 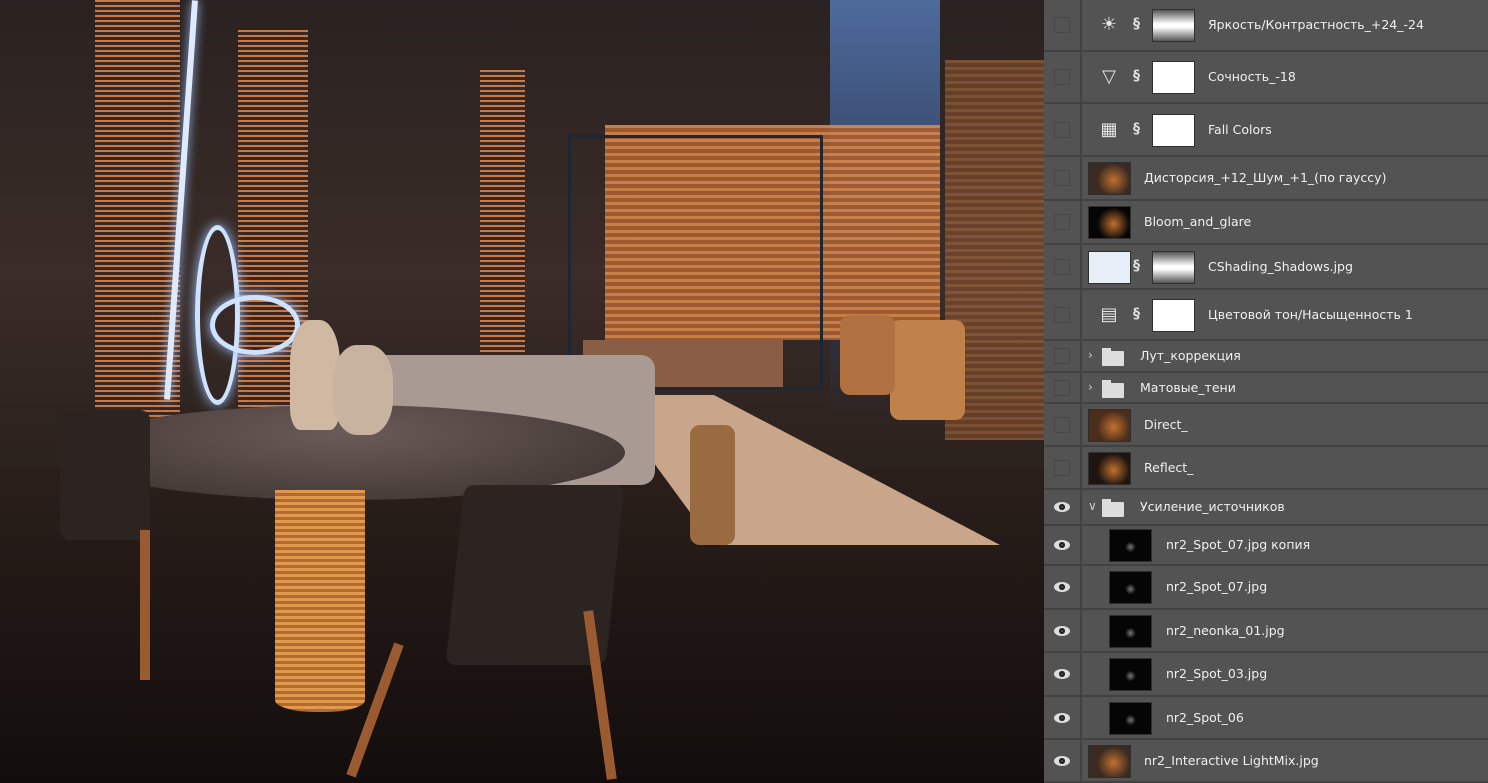 What do you see at coordinates (1266, 179) in the screenshot?
I see `layer-row: Дисторсия_+12_Шум_+1_(по гауссу)` at bounding box center [1266, 179].